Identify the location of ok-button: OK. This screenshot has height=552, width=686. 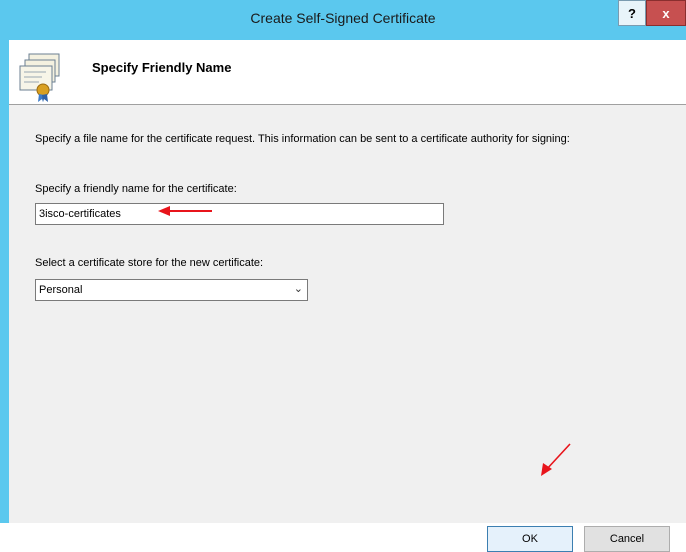
(530, 539).